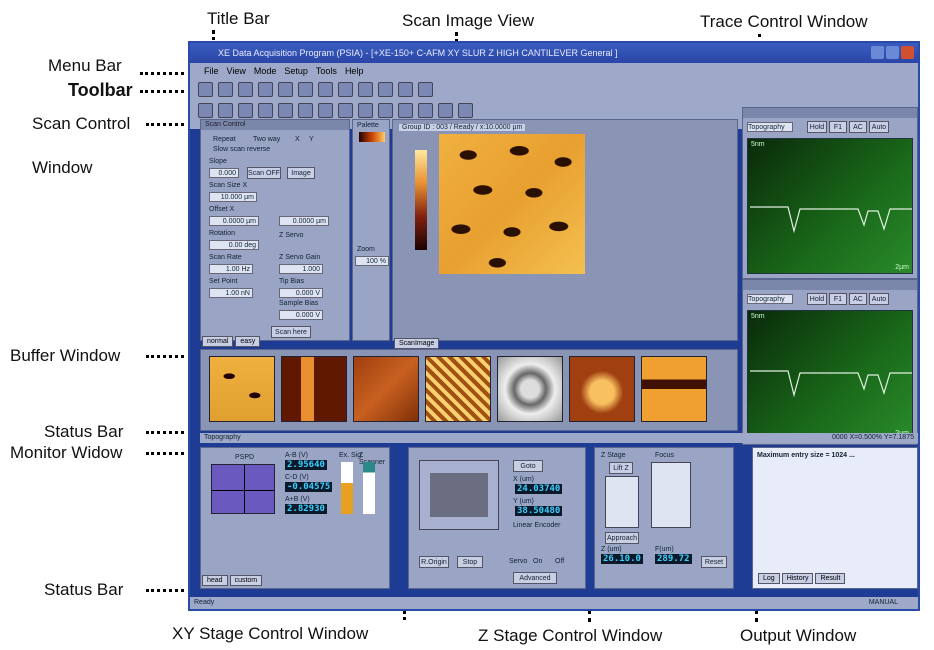 The width and height of the screenshot is (934, 650). I want to click on zoom-select: 100 %, so click(372, 261).